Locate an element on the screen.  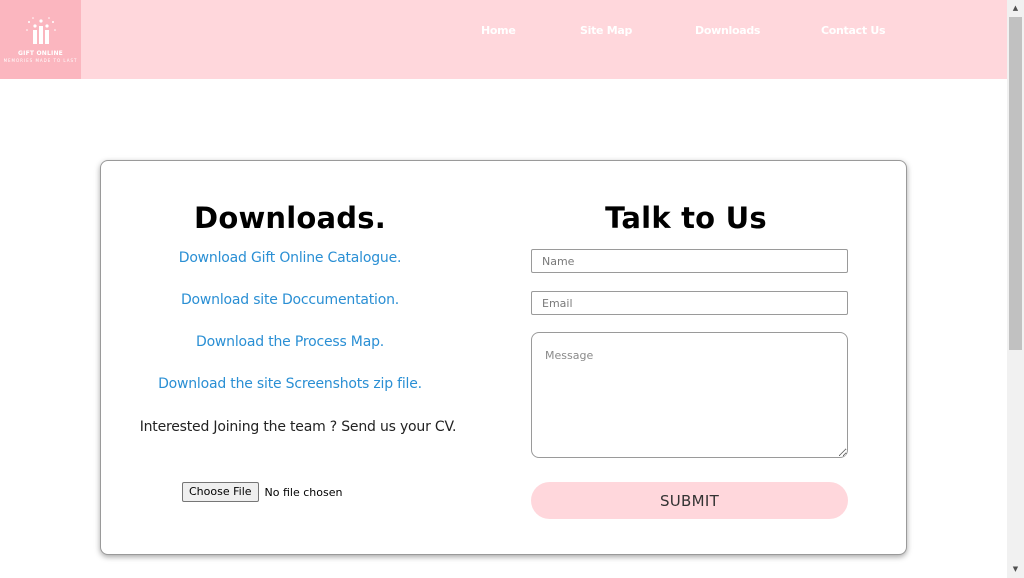
nav-link-contact-us: Contact Us is located at coordinates (853, 32).